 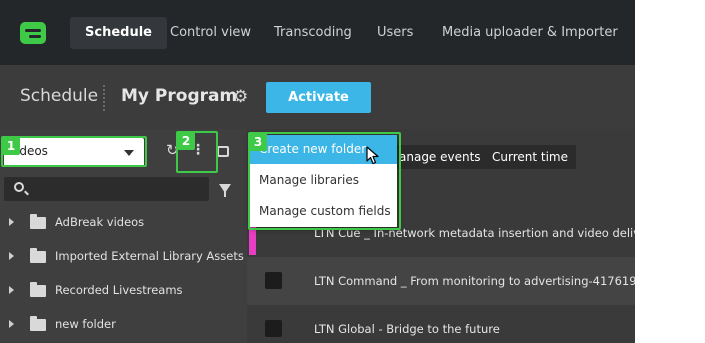 What do you see at coordinates (179, 96) in the screenshot?
I see `program-name: My Program` at bounding box center [179, 96].